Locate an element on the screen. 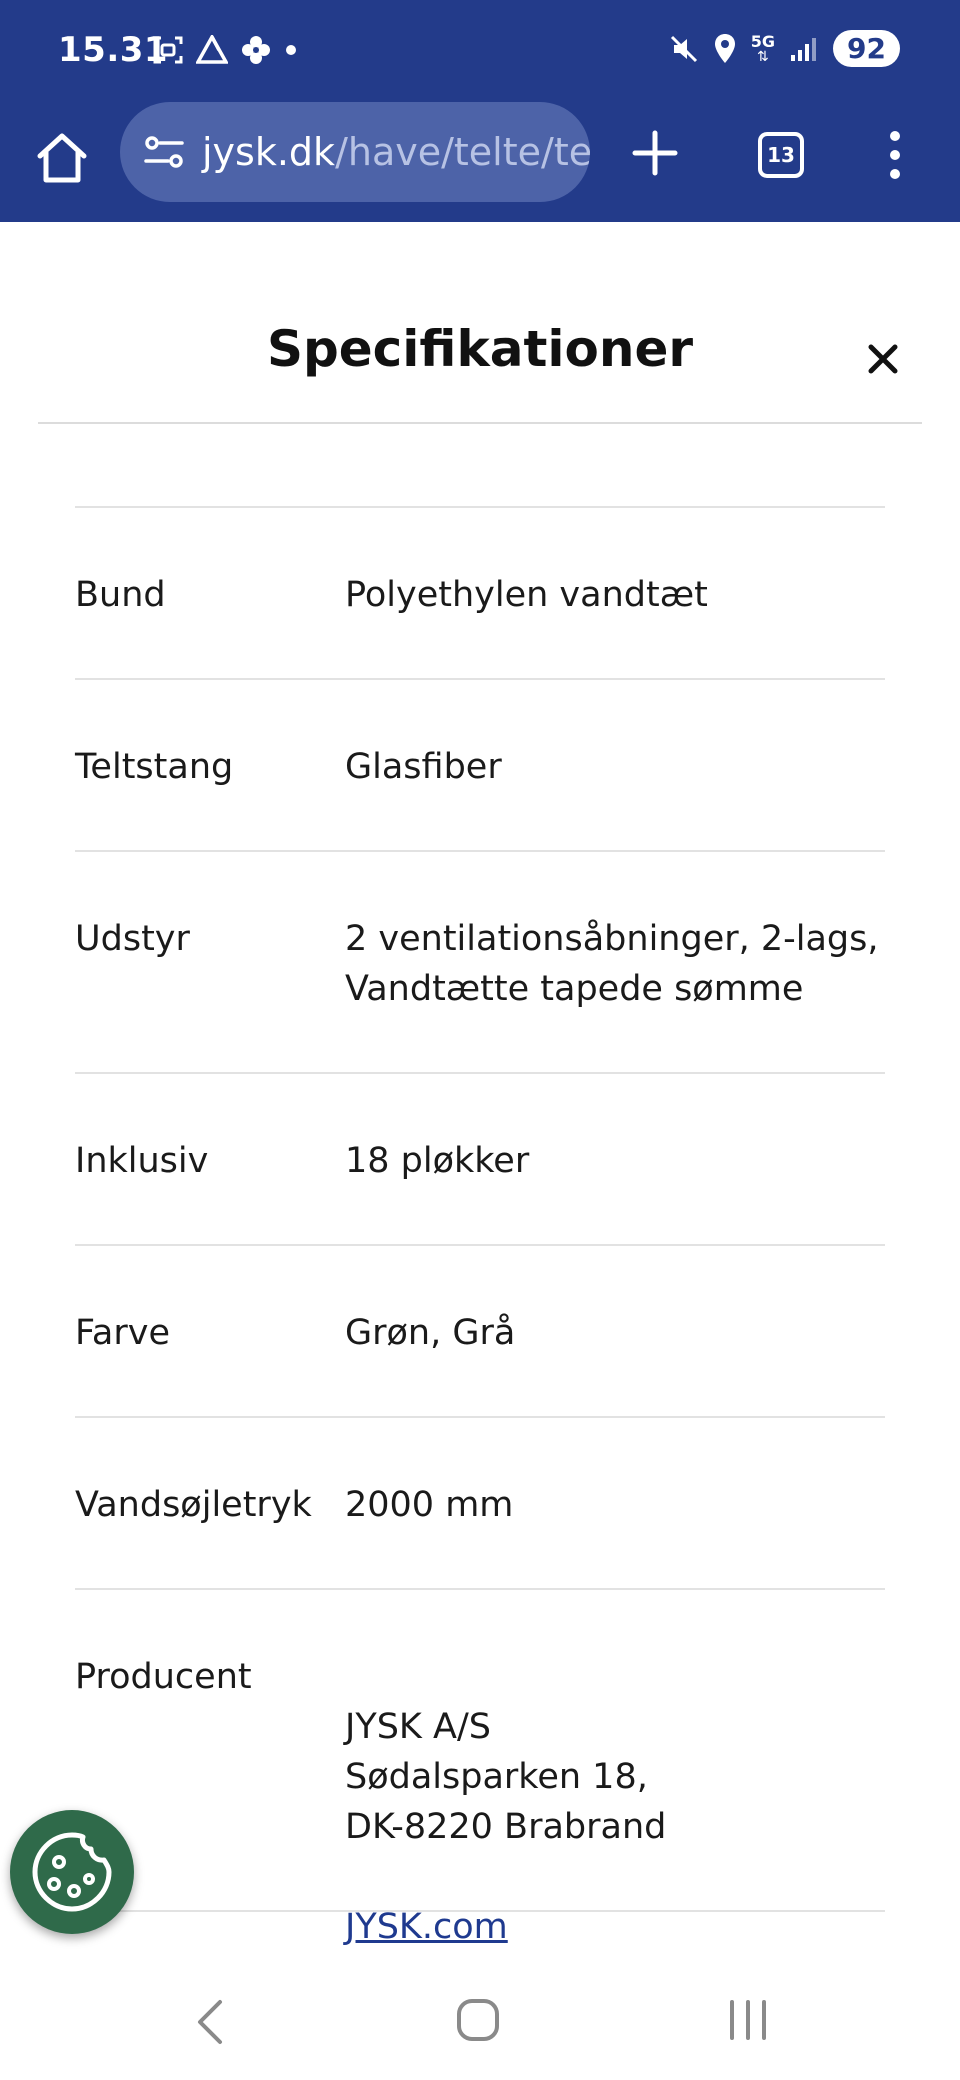  address-bar: jysk.dk/have/telte/tel is located at coordinates (355, 152).